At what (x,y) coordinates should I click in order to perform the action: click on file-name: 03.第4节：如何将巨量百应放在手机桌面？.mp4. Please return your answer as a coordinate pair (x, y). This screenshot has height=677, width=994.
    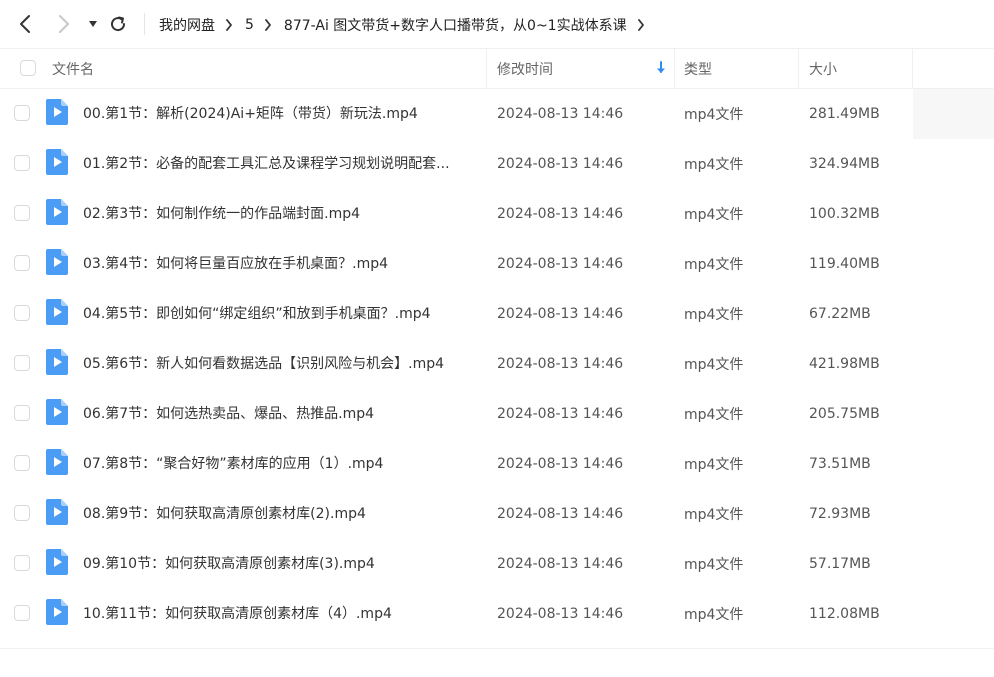
    Looking at the image, I should click on (279, 264).